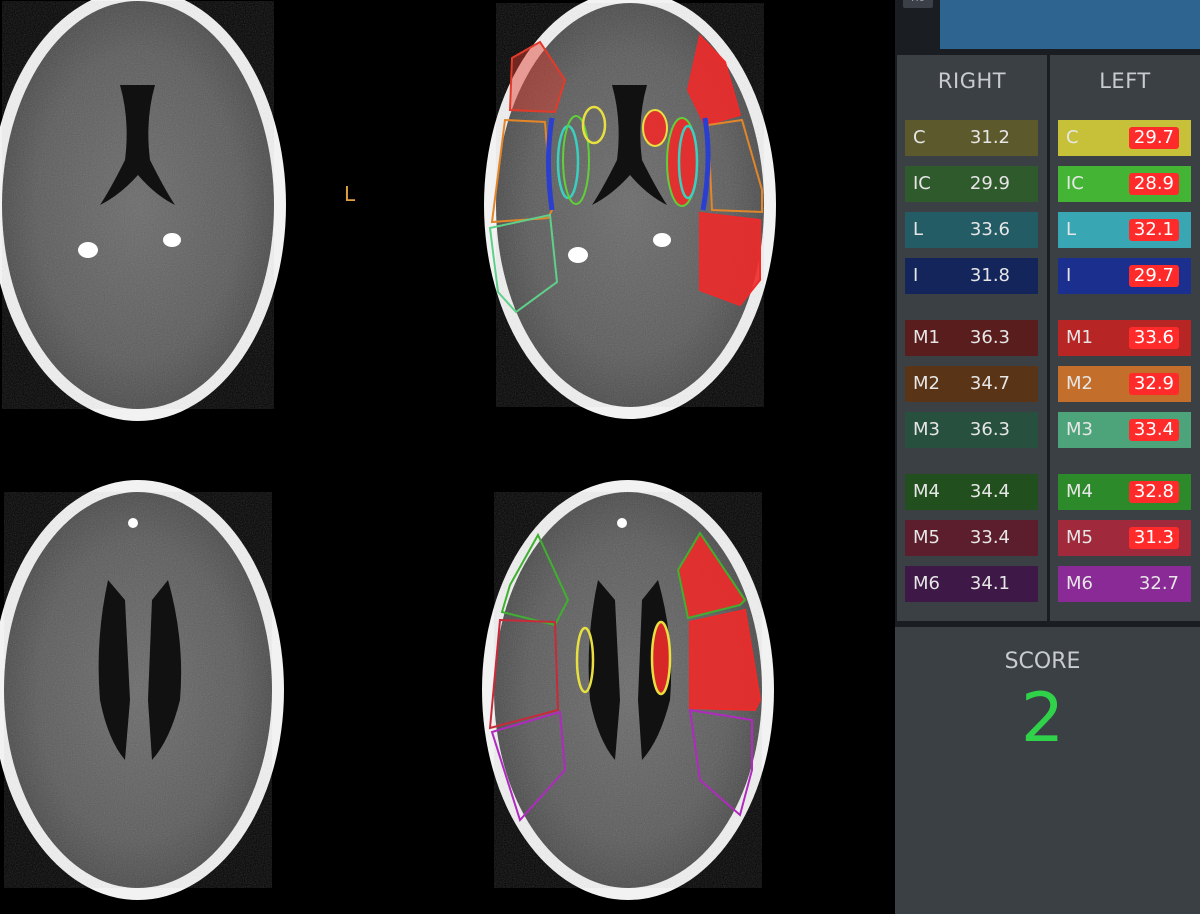 This screenshot has height=914, width=1200. Describe the element at coordinates (989, 183) in the screenshot. I see `region-density-value: 29.9` at that location.